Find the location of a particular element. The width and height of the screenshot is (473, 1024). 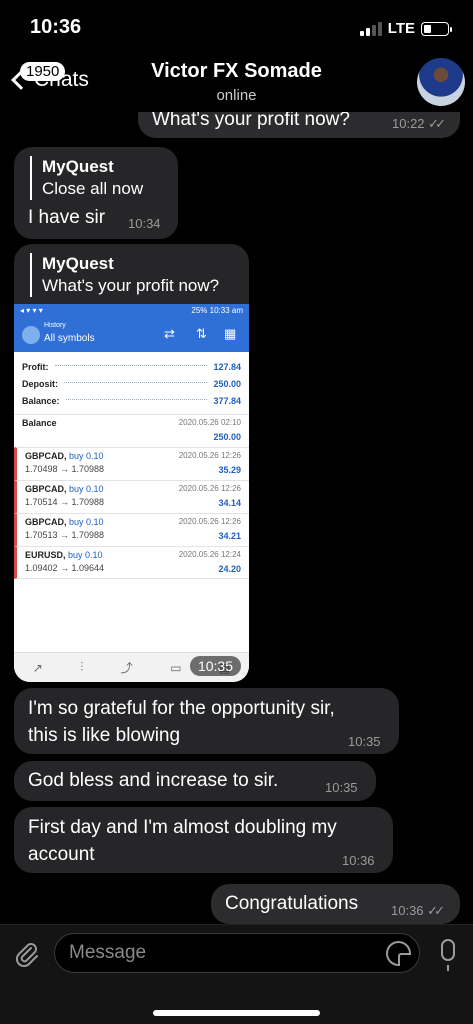

message-bubble-incoming: MyQuest Close all now I have sir 10:34 is located at coordinates (96, 193).